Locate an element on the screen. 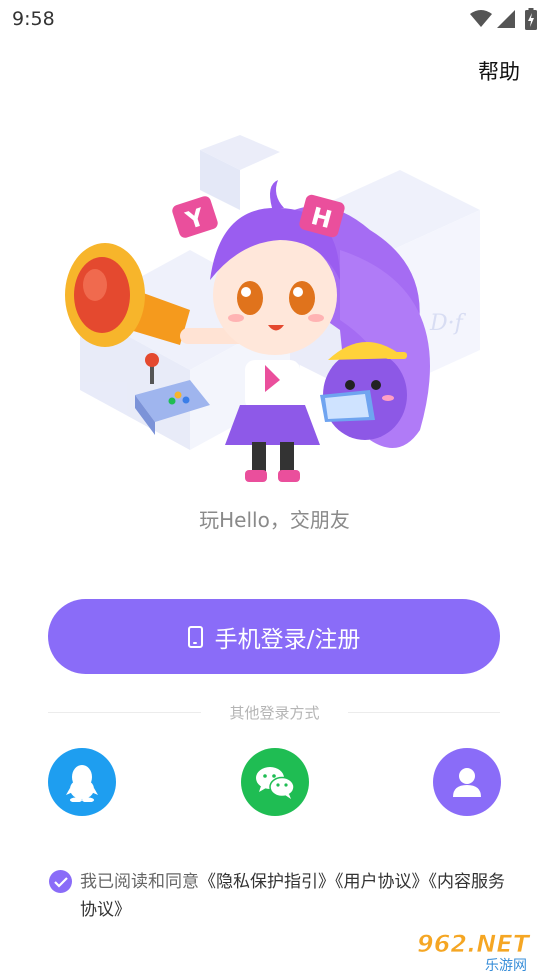  check-icon is located at coordinates (60, 882).